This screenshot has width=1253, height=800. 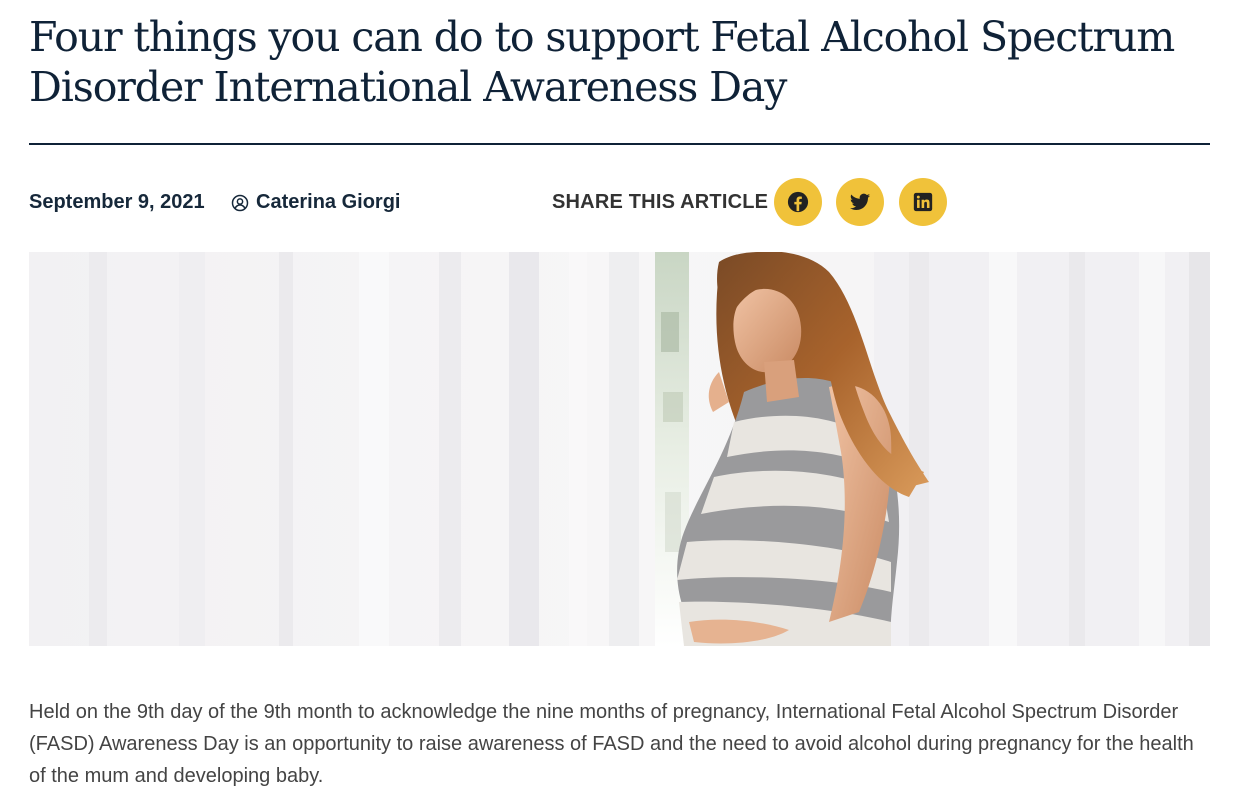 I want to click on linkedin-share-button, so click(x=923, y=202).